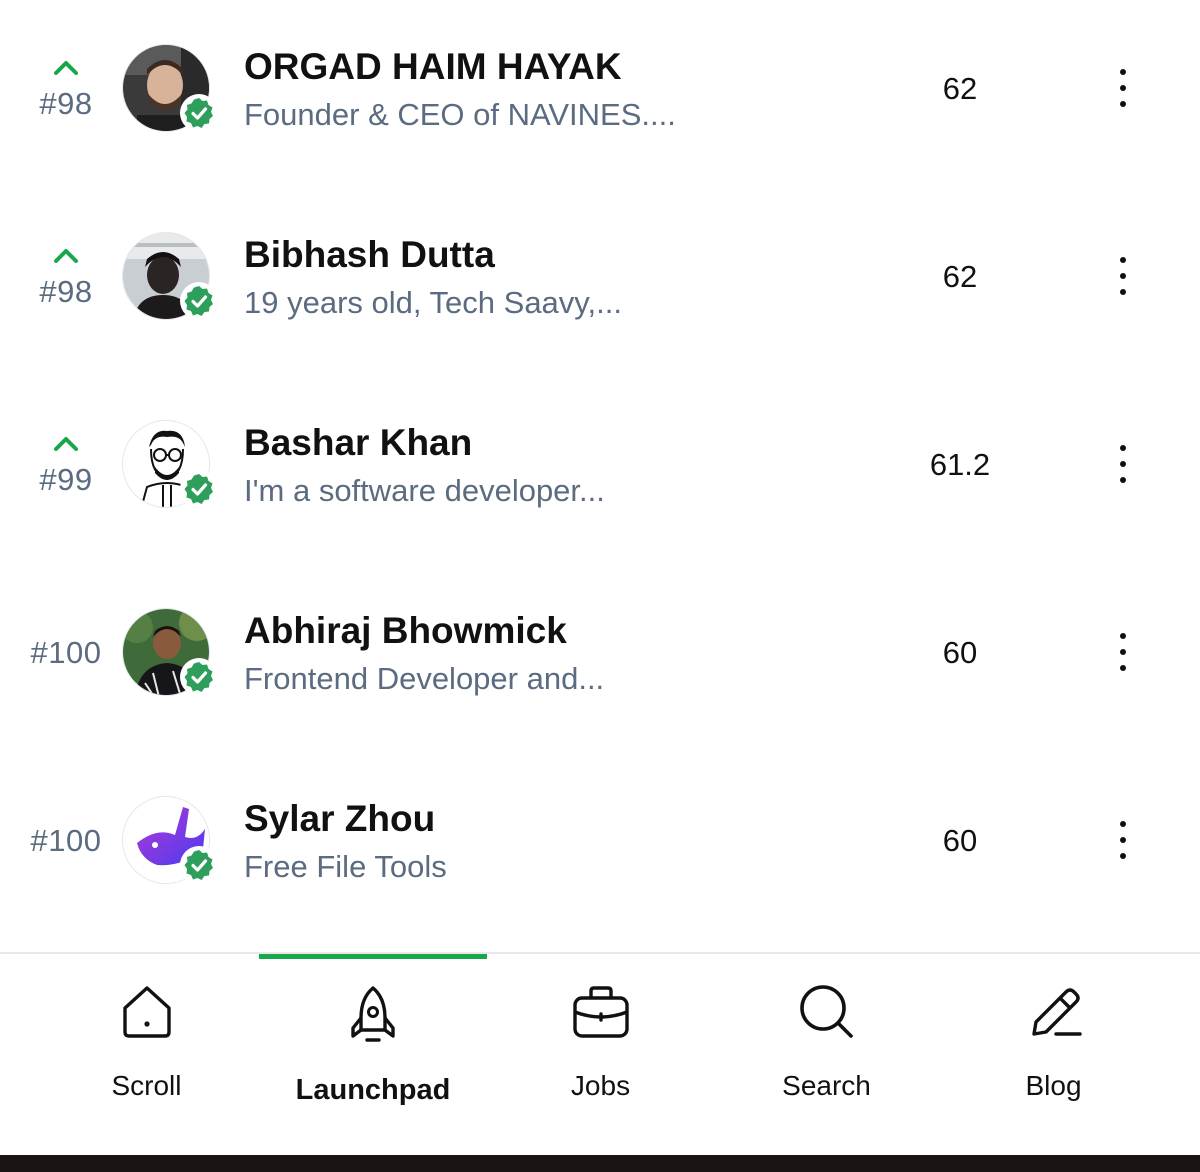 This screenshot has height=1172, width=1200. I want to click on nav-item-label: Launchpad, so click(373, 1090).